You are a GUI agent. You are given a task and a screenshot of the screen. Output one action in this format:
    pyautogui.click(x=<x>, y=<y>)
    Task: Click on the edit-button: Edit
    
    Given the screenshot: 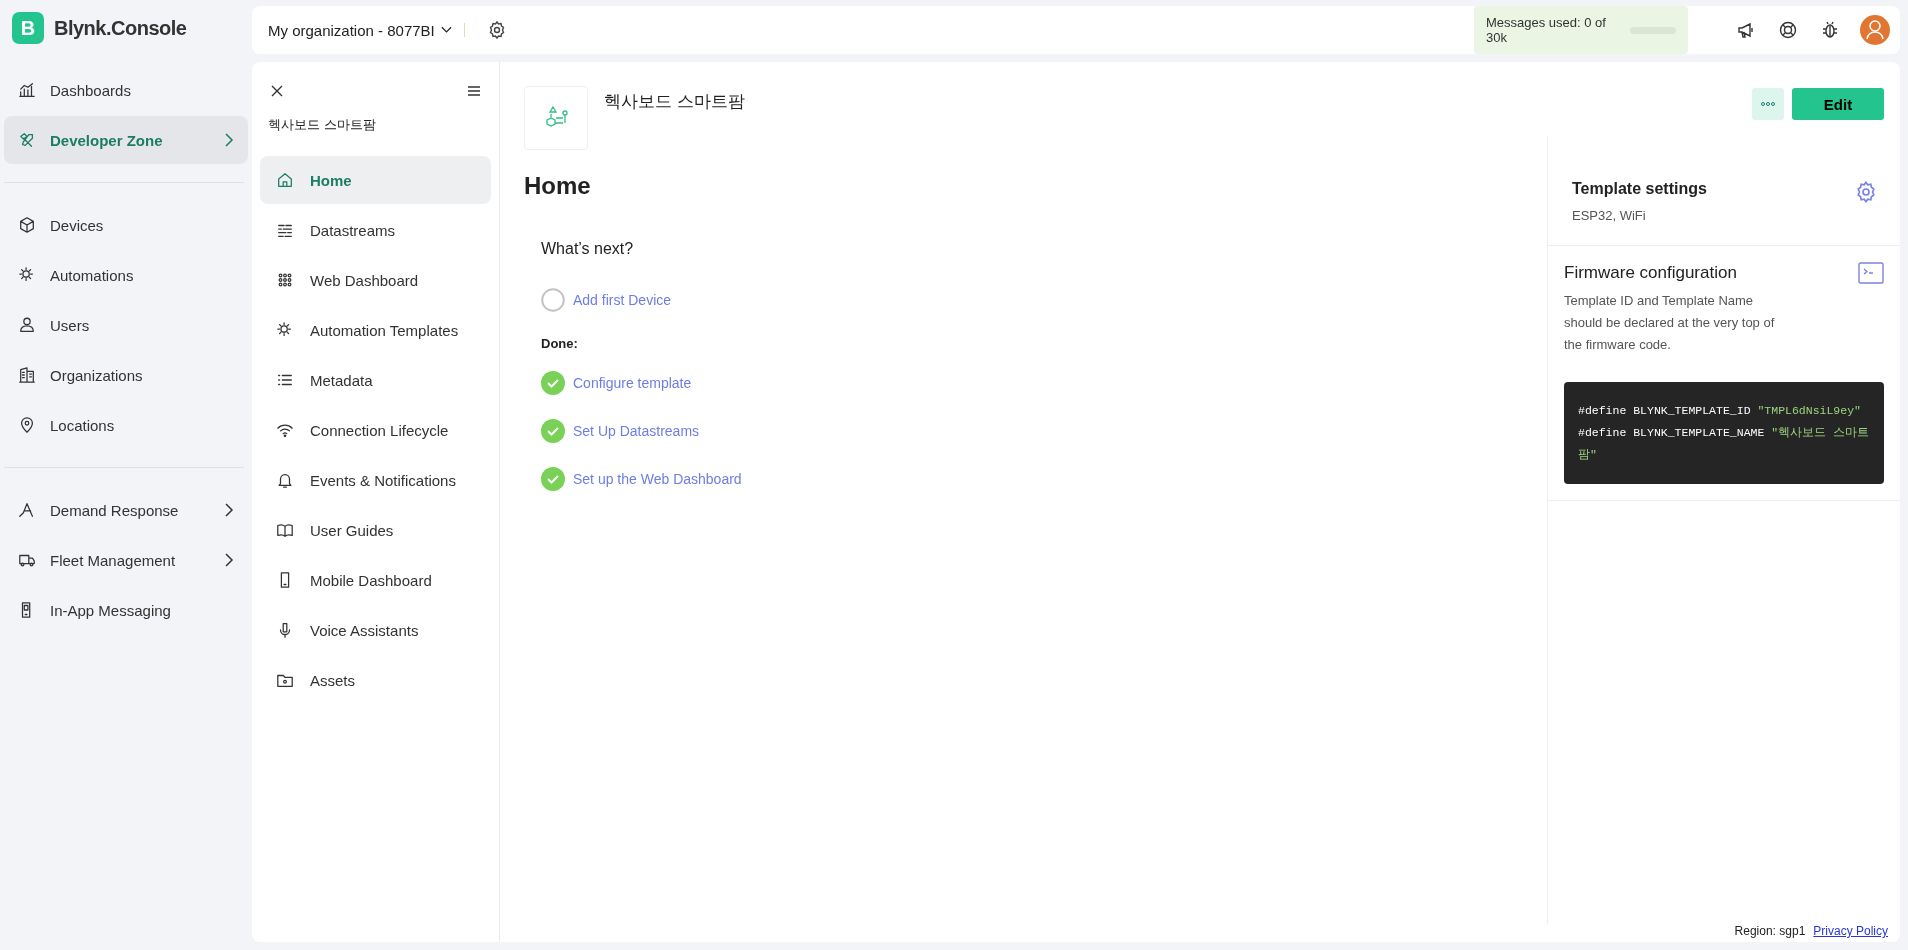 What is the action you would take?
    pyautogui.click(x=1838, y=104)
    